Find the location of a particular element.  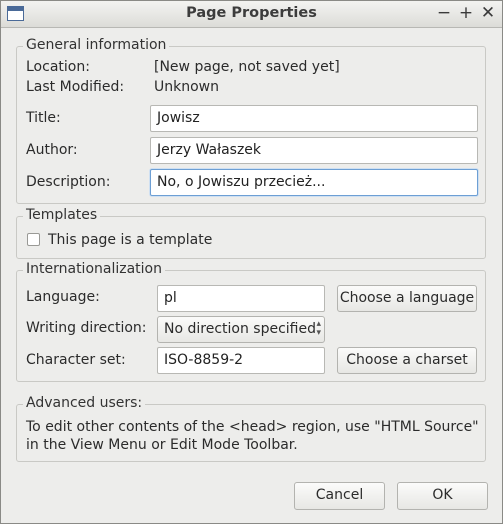

minimize-icon: − is located at coordinates (444, 13).